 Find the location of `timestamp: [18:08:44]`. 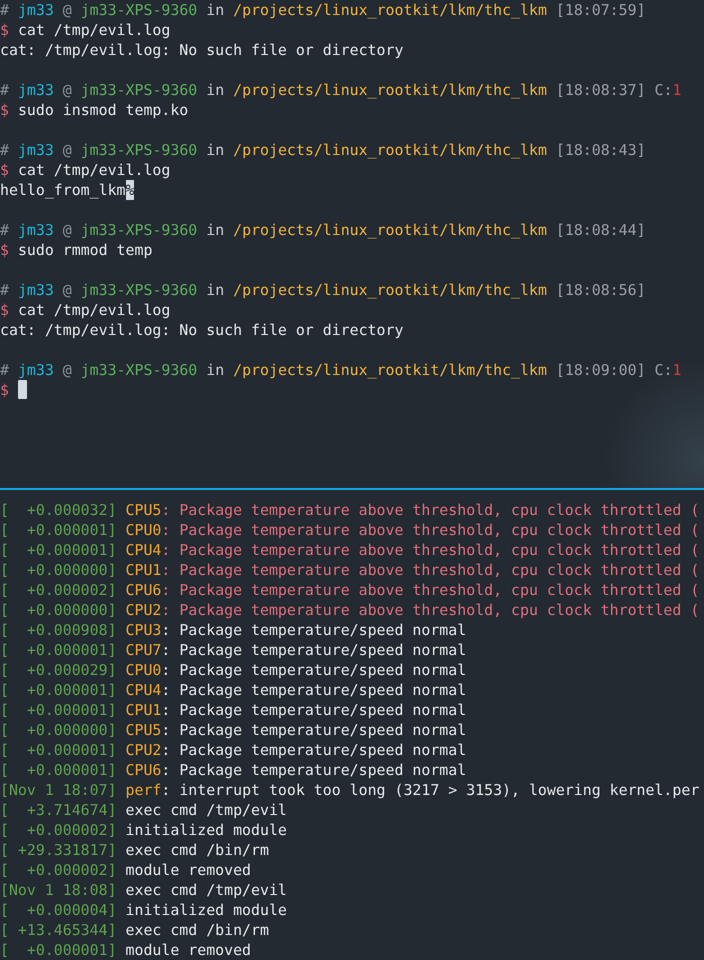

timestamp: [18:08:44] is located at coordinates (601, 230).